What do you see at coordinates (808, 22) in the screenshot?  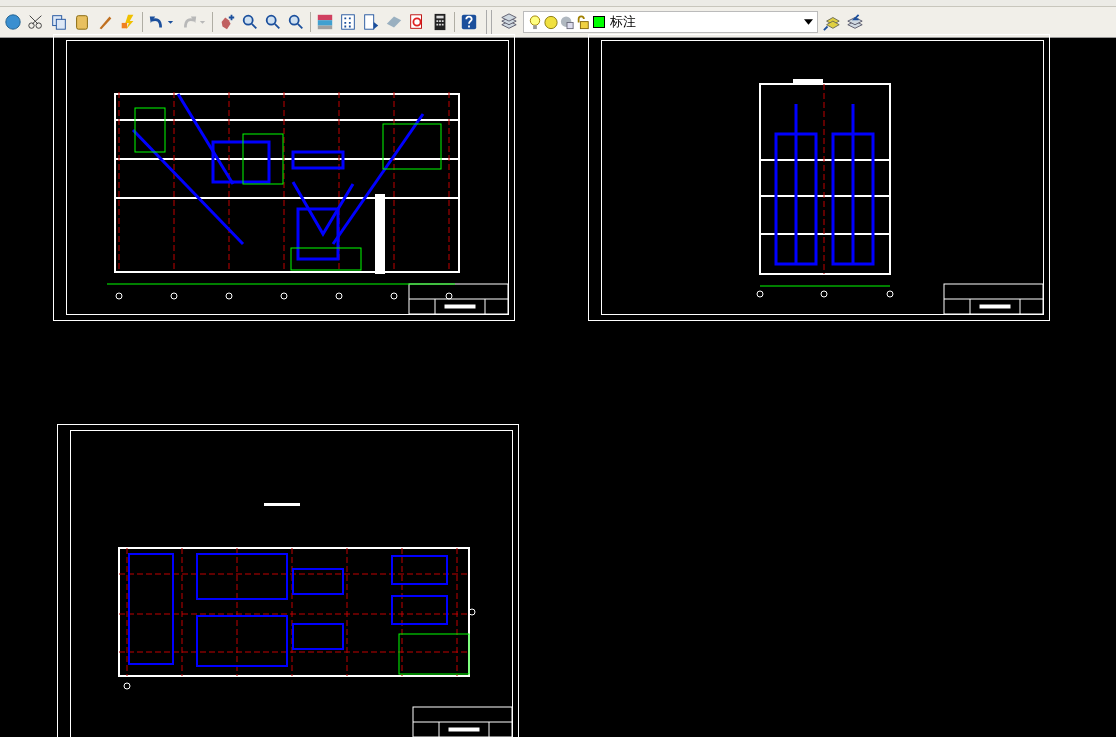 I see `caret-icon` at bounding box center [808, 22].